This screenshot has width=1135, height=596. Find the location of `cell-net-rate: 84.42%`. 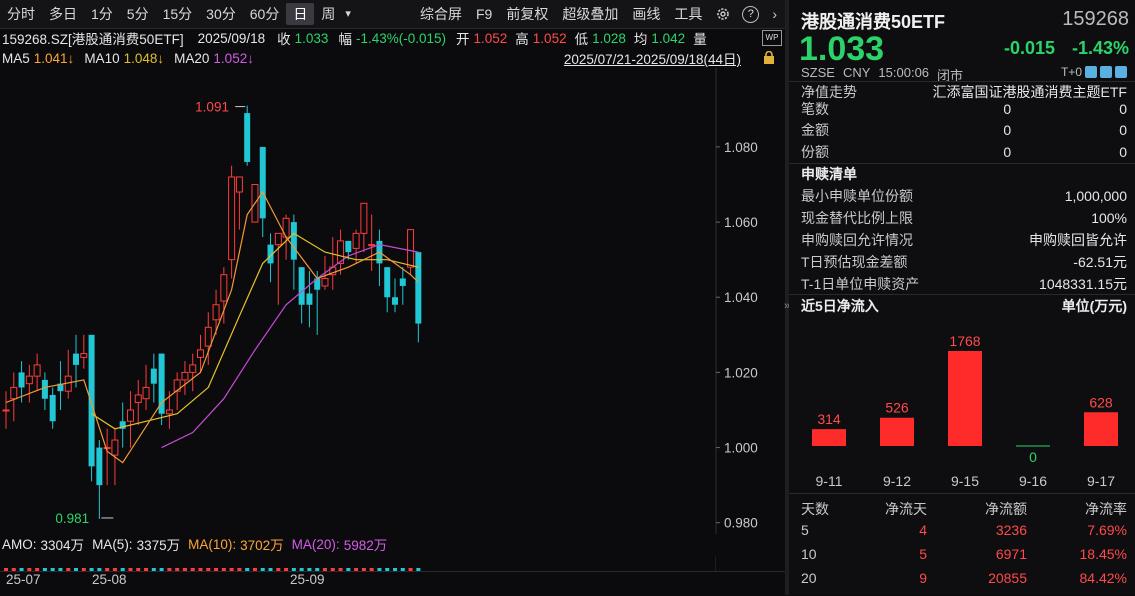

cell-net-rate: 84.42% is located at coordinates (1103, 578).